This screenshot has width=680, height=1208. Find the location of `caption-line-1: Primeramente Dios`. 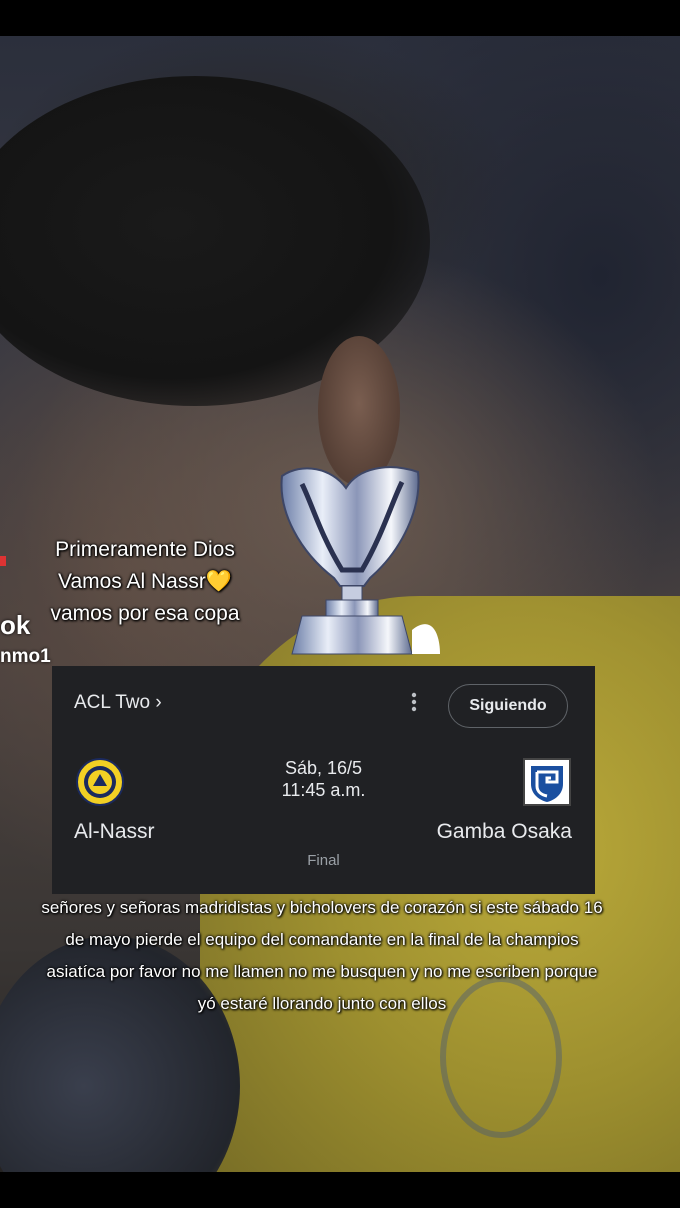

caption-line-1: Primeramente Dios is located at coordinates (145, 549).